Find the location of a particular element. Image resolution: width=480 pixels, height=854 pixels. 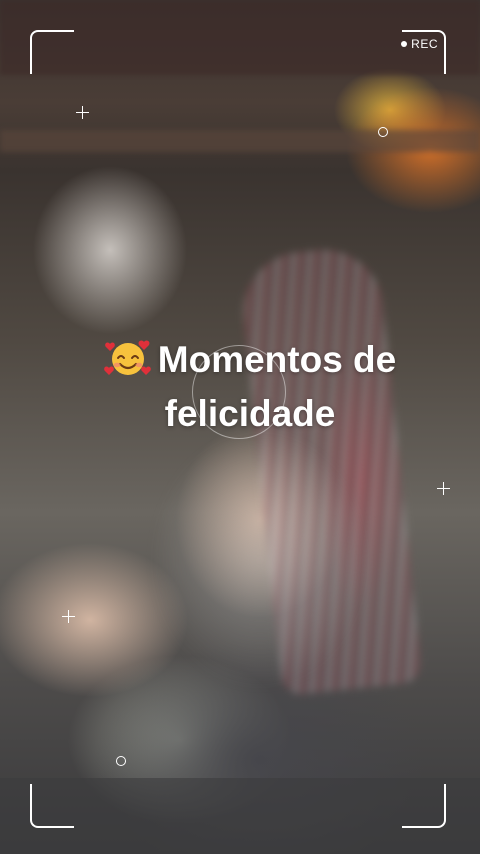

viewfinder-corner-bottom-left is located at coordinates (52, 806).